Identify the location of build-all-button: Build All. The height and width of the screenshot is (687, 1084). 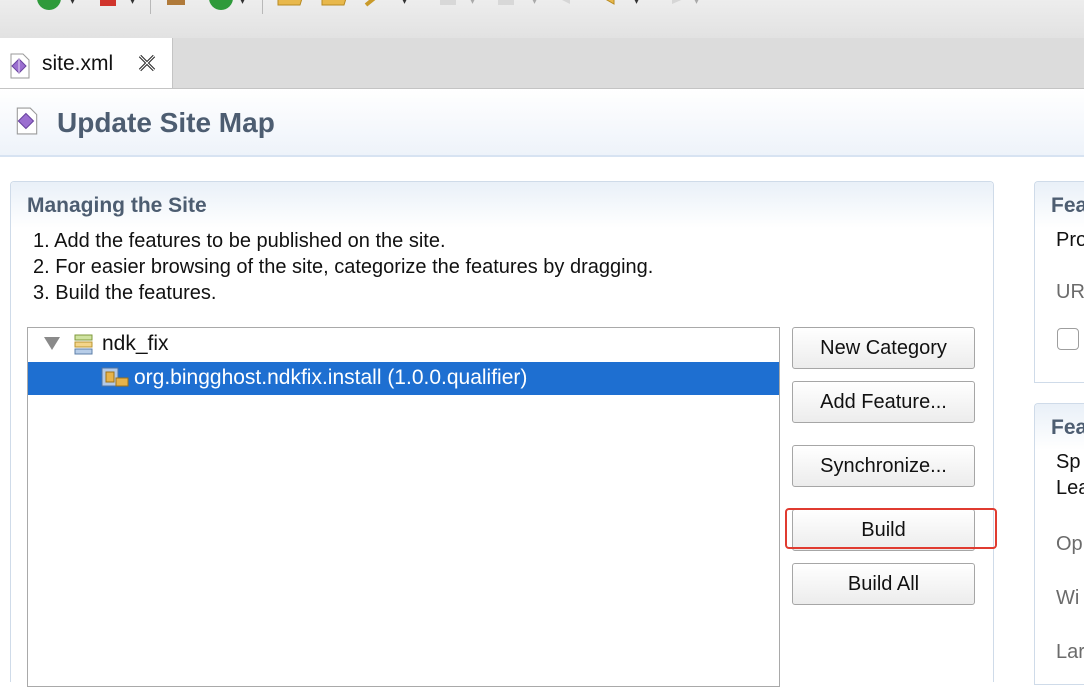
(883, 584).